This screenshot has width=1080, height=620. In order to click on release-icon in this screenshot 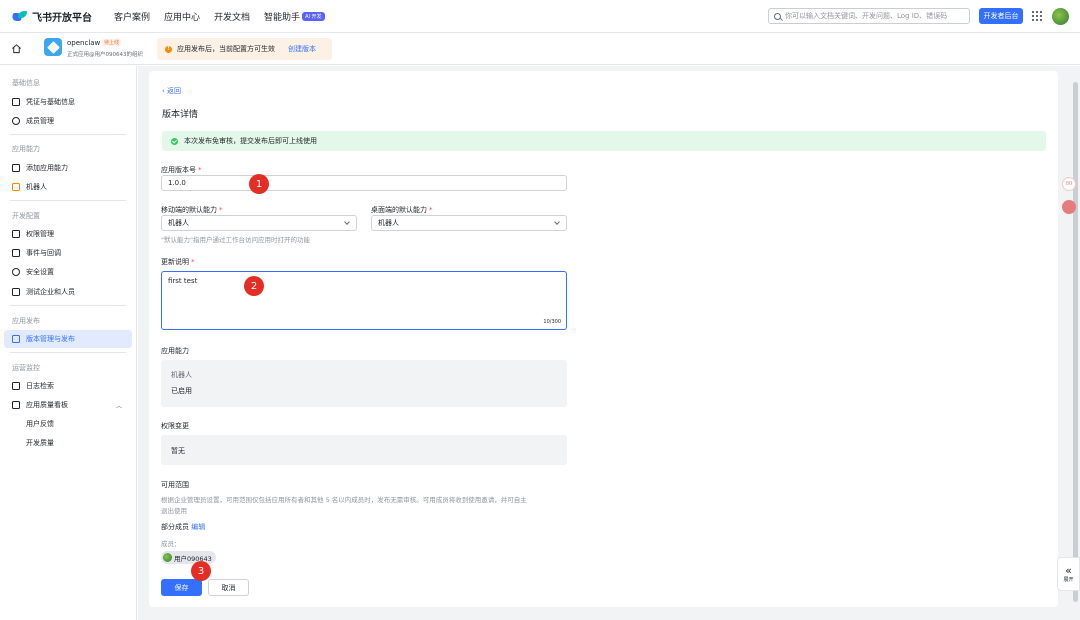, I will do `click(16, 339)`.